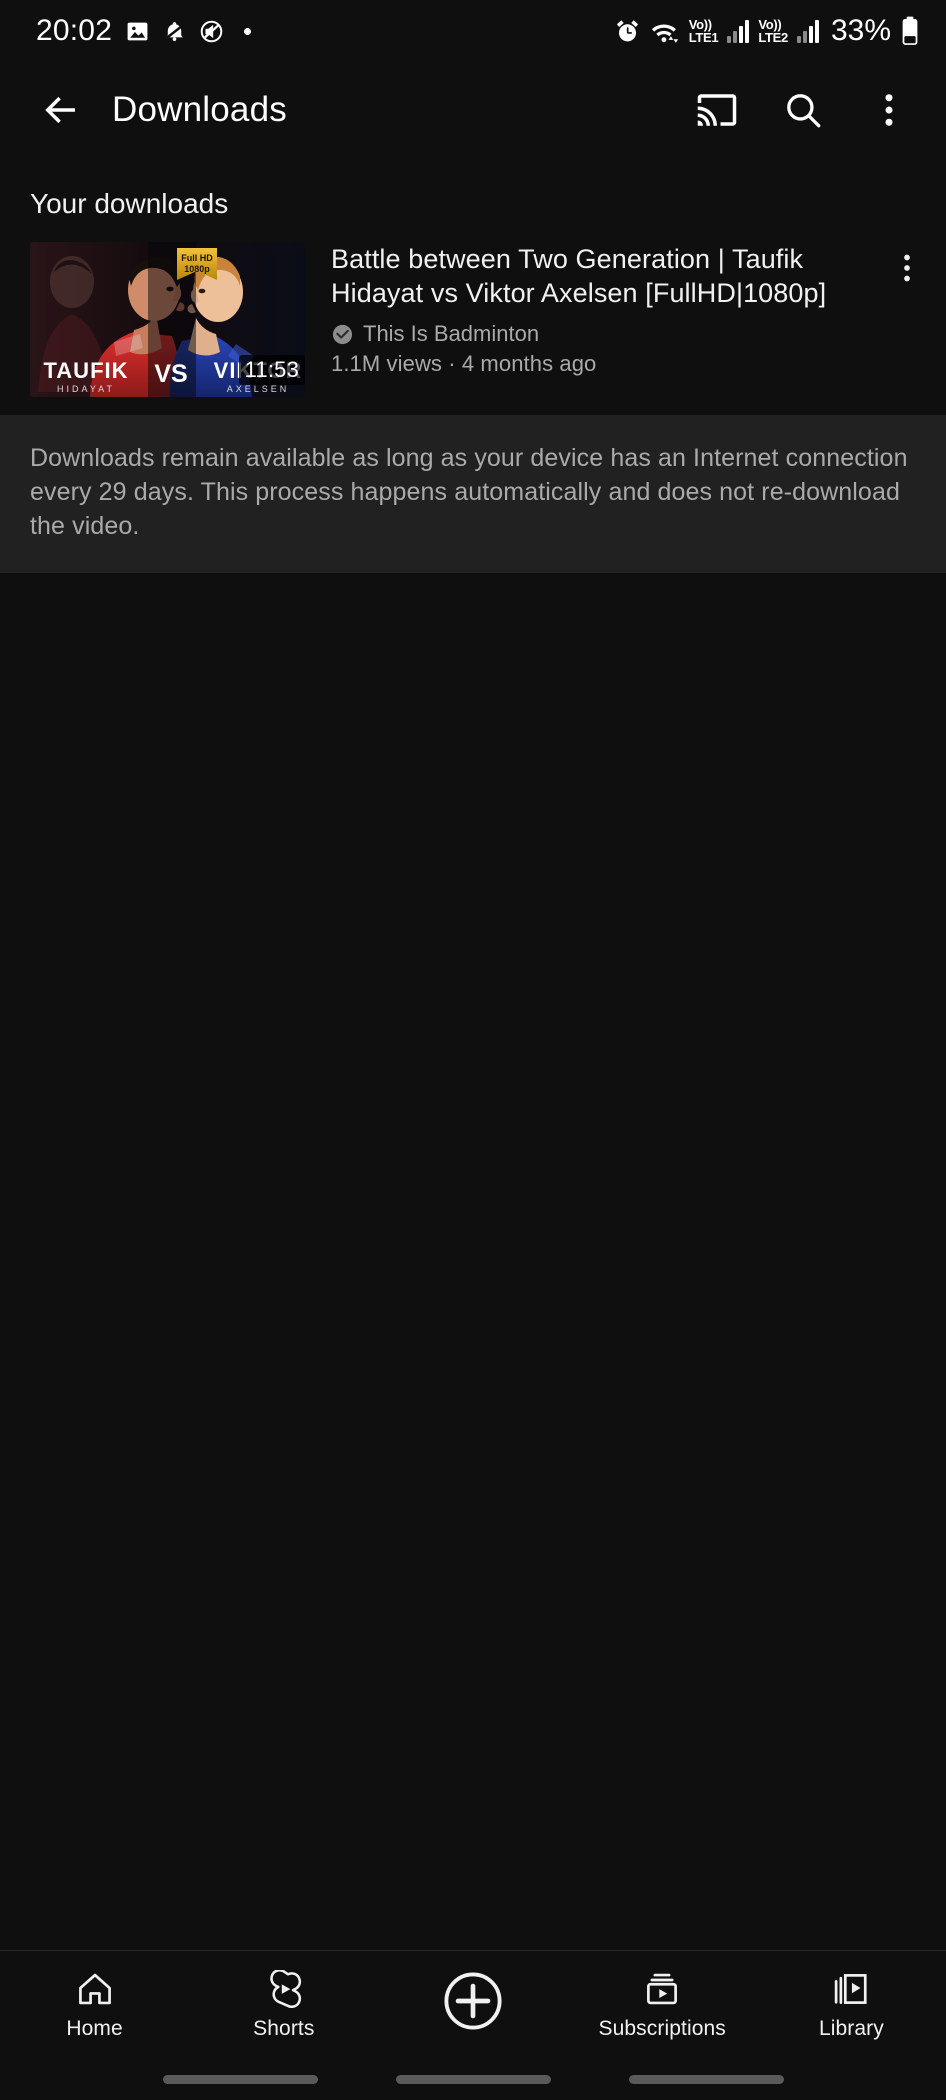 The height and width of the screenshot is (2100, 946). I want to click on sim2-signal-bars-icon, so click(807, 31).